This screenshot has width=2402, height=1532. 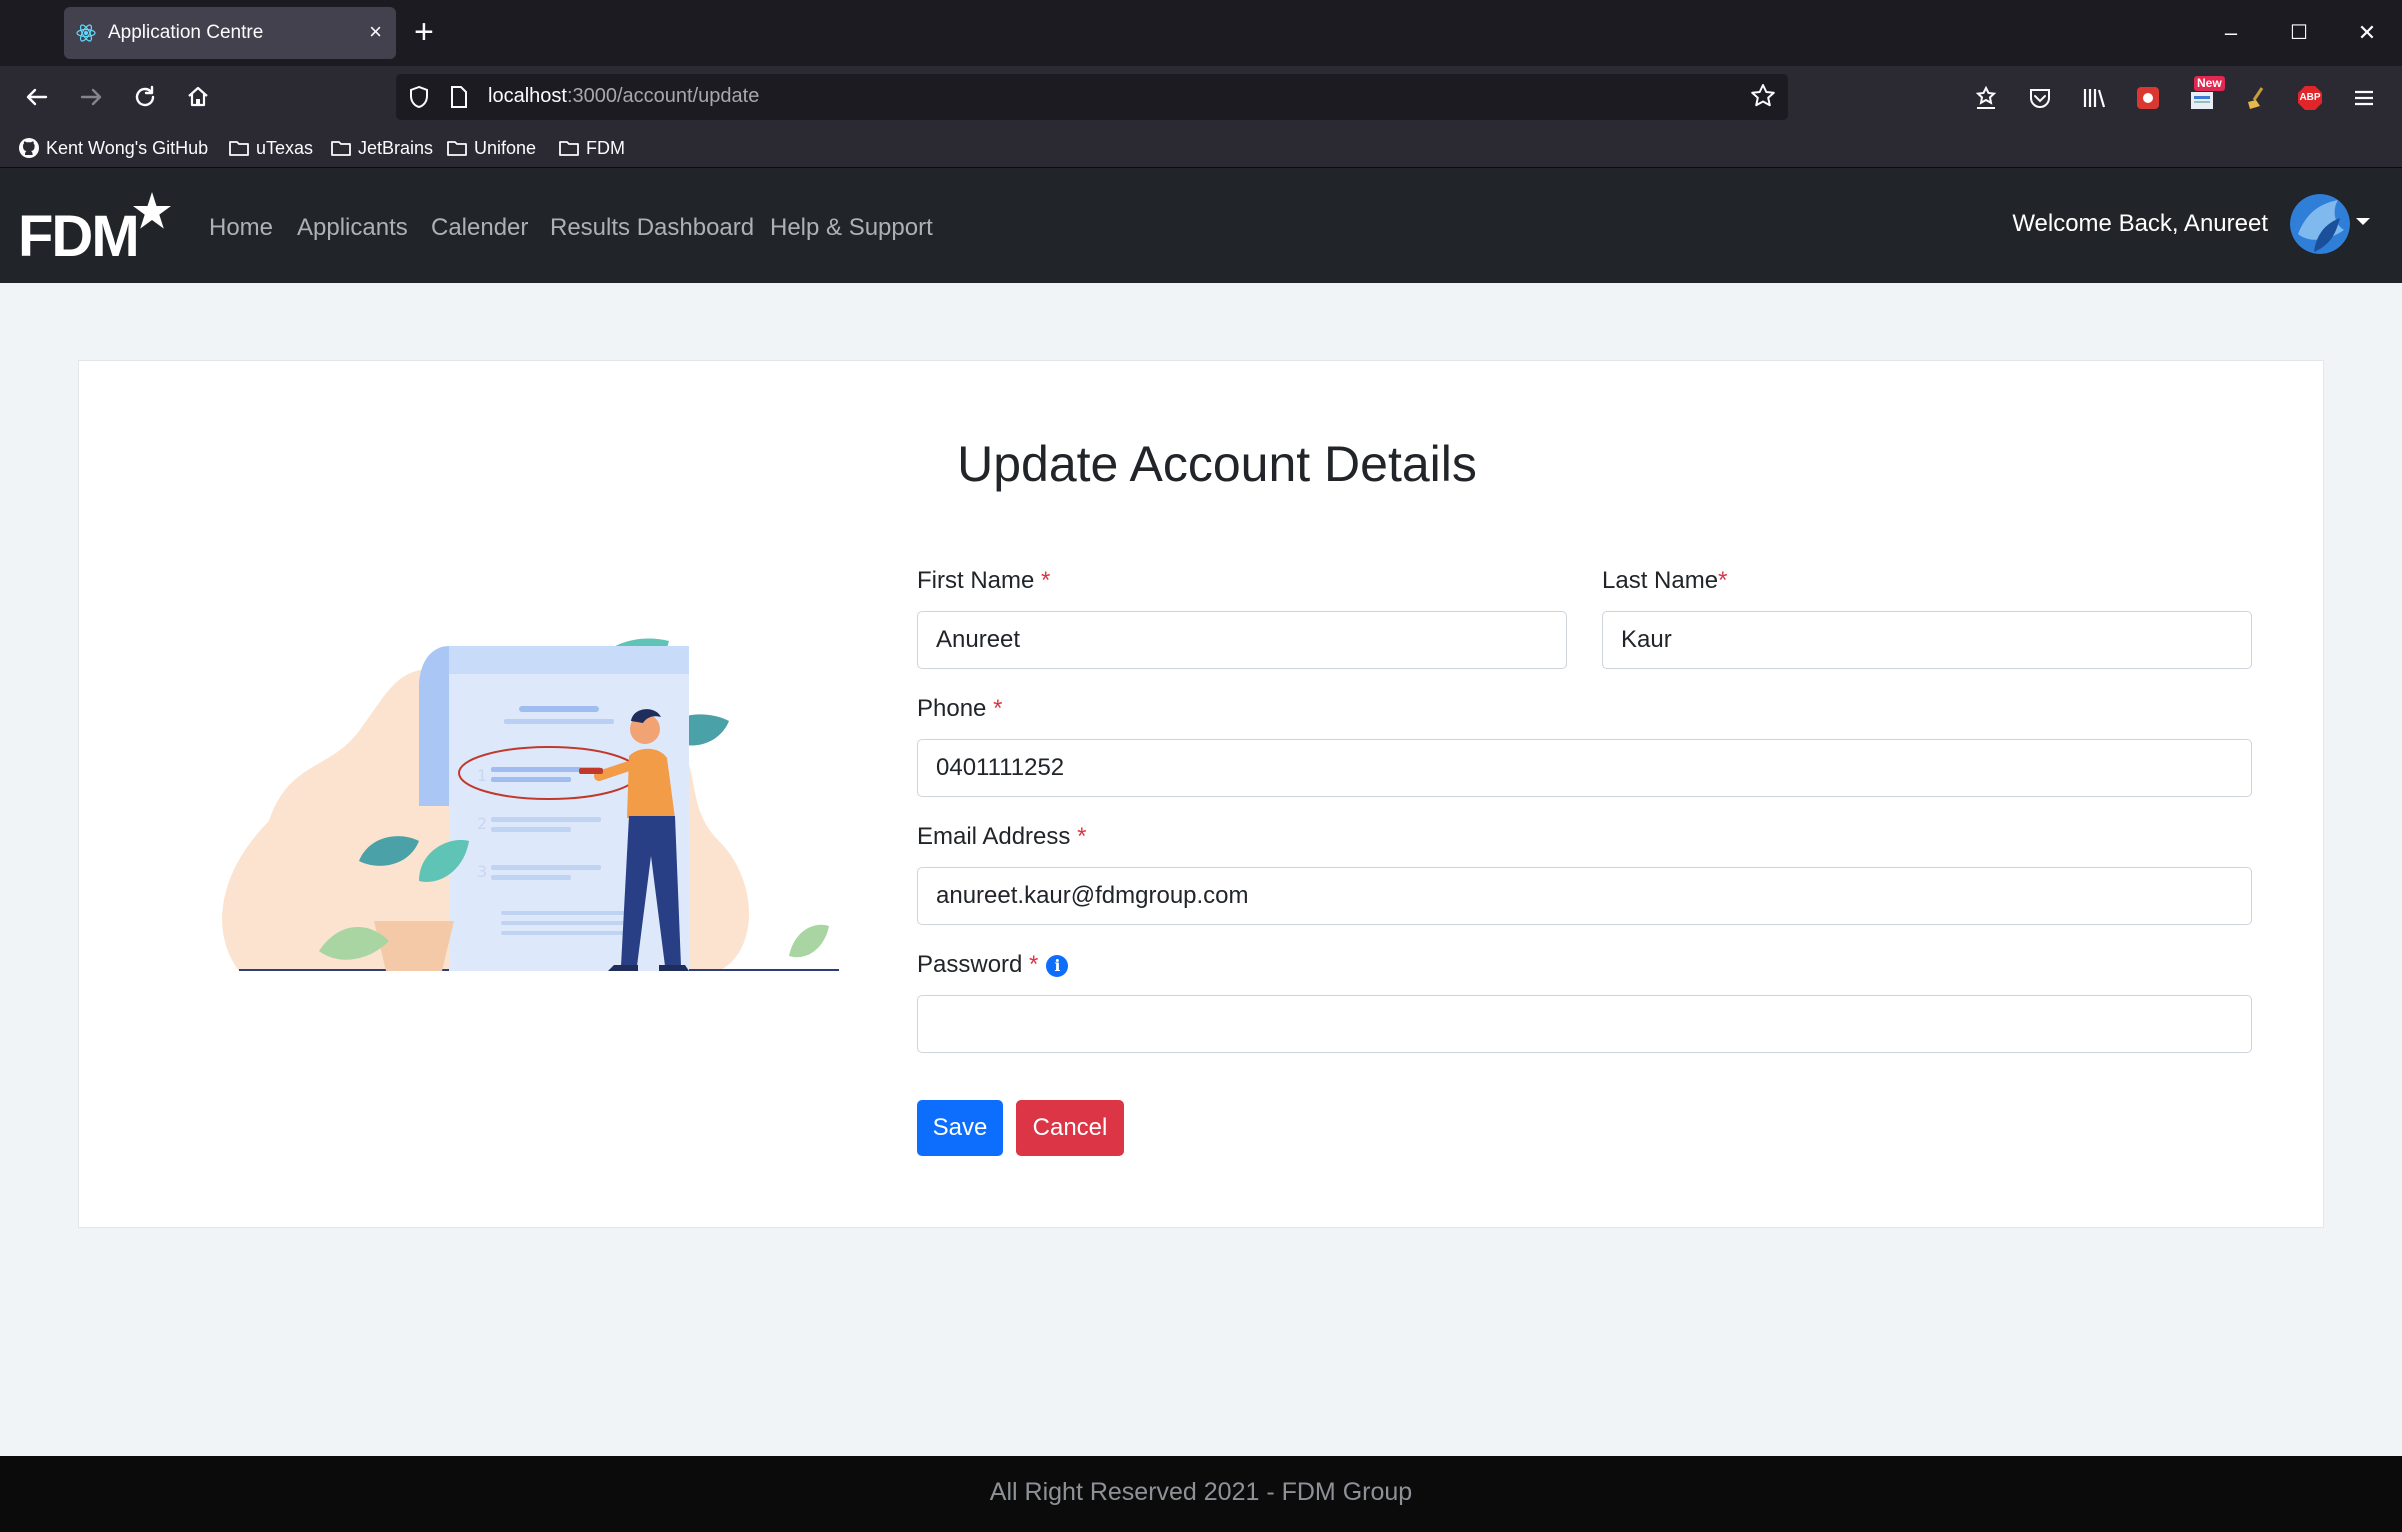 I want to click on first-name-input: Anureet, so click(x=1242, y=640).